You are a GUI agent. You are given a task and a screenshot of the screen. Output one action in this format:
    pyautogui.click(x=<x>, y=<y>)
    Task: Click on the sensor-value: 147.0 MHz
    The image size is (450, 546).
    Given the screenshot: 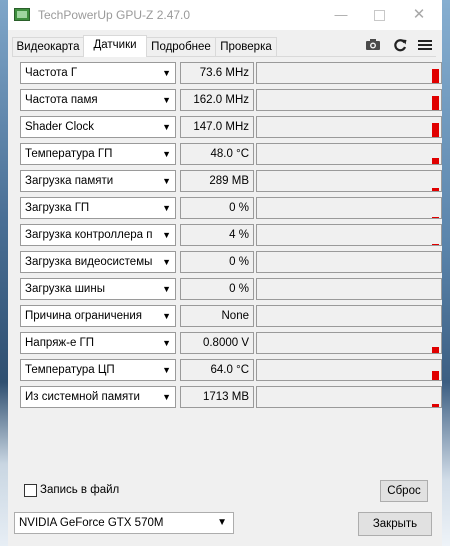 What is the action you would take?
    pyautogui.click(x=217, y=127)
    